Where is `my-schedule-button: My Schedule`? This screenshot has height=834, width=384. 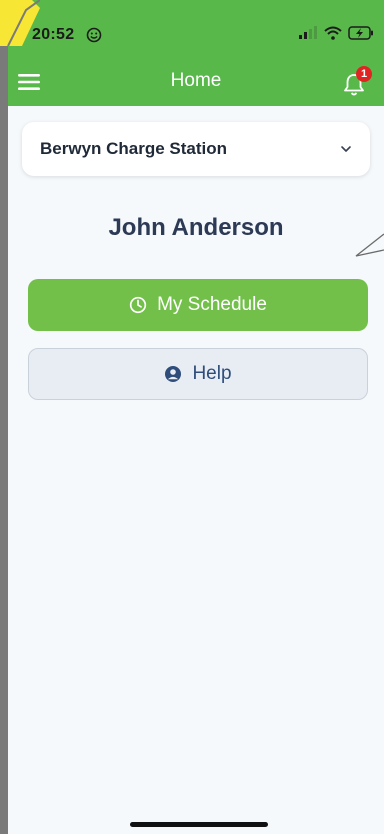 my-schedule-button: My Schedule is located at coordinates (198, 305).